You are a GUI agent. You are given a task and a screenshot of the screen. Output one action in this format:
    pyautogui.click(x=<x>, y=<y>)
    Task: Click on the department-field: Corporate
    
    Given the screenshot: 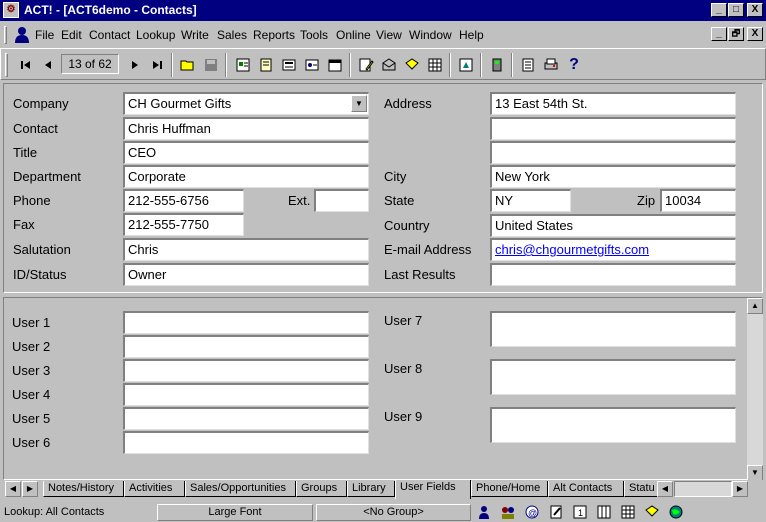 What is the action you would take?
    pyautogui.click(x=246, y=176)
    